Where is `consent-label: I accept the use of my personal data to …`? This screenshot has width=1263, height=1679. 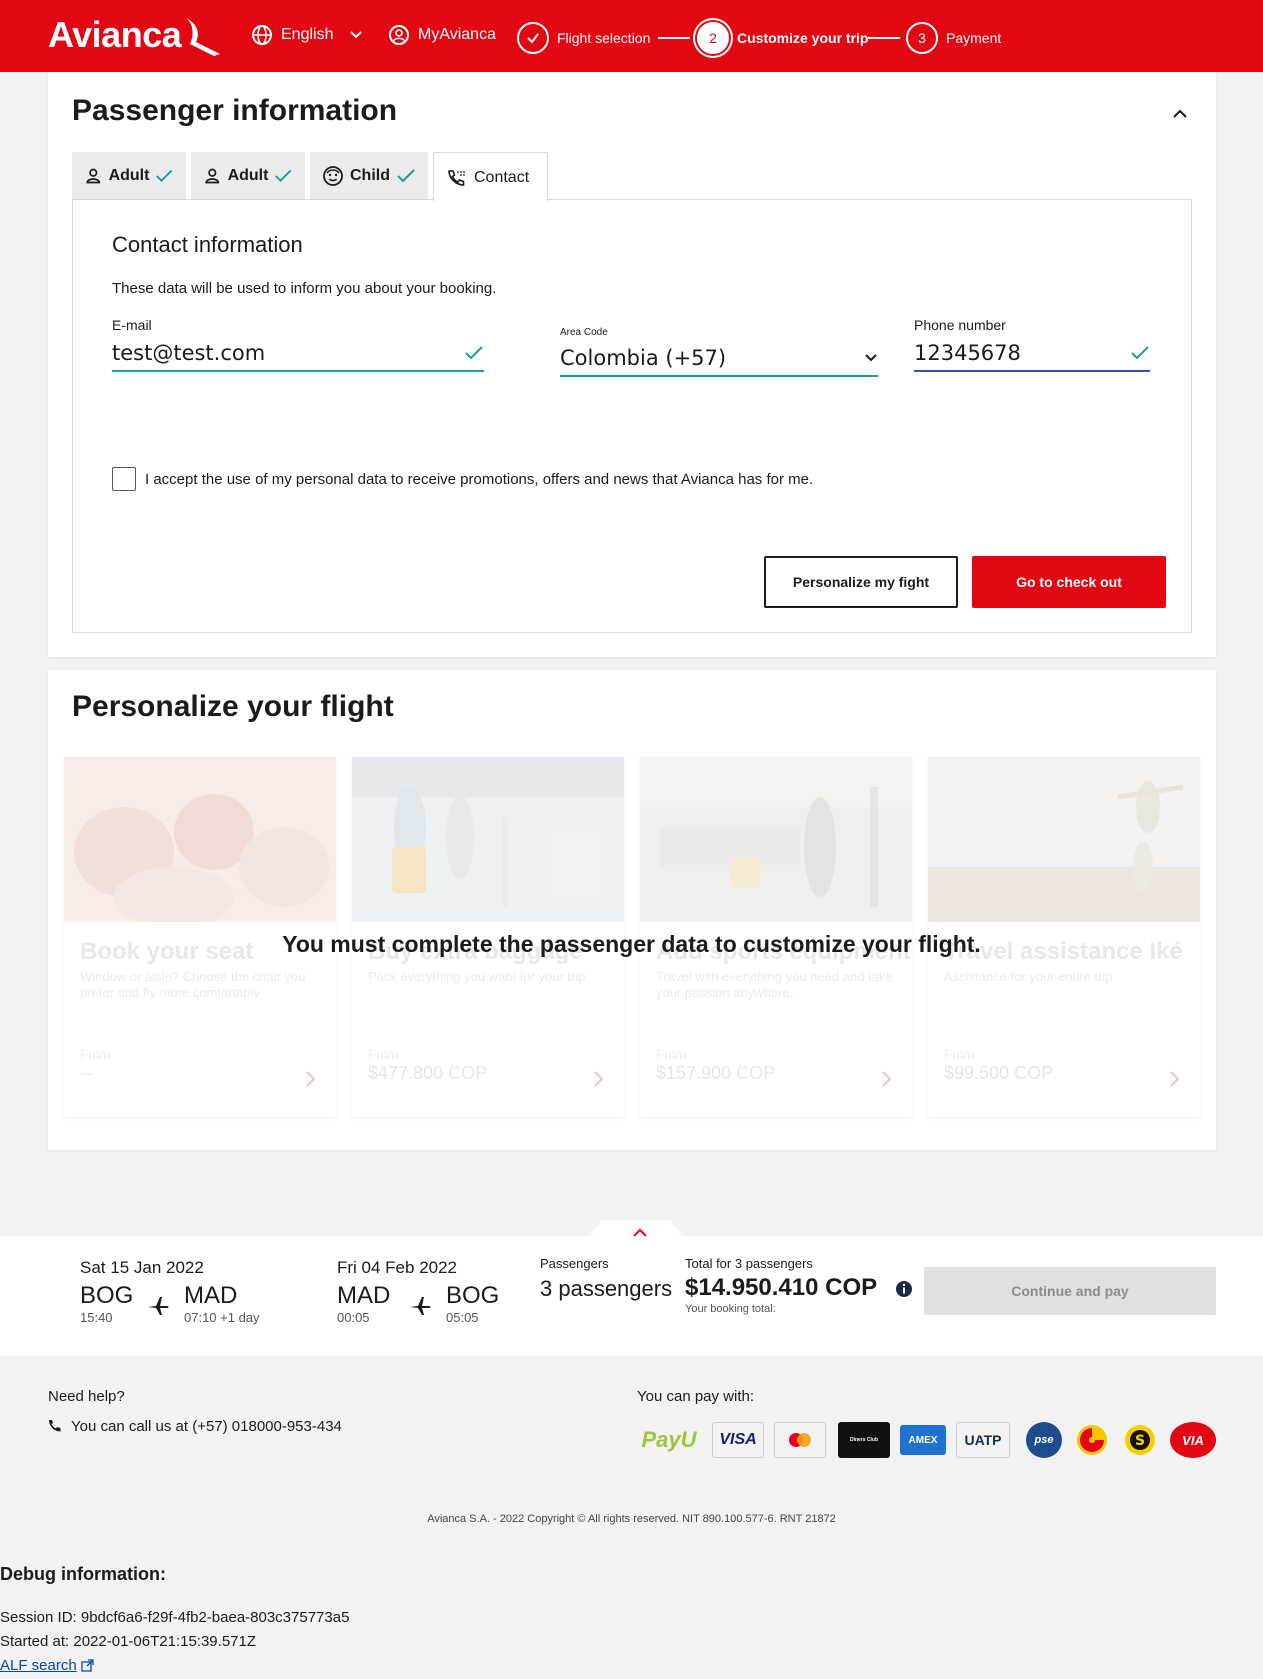 consent-label: I accept the use of my personal data to … is located at coordinates (479, 479).